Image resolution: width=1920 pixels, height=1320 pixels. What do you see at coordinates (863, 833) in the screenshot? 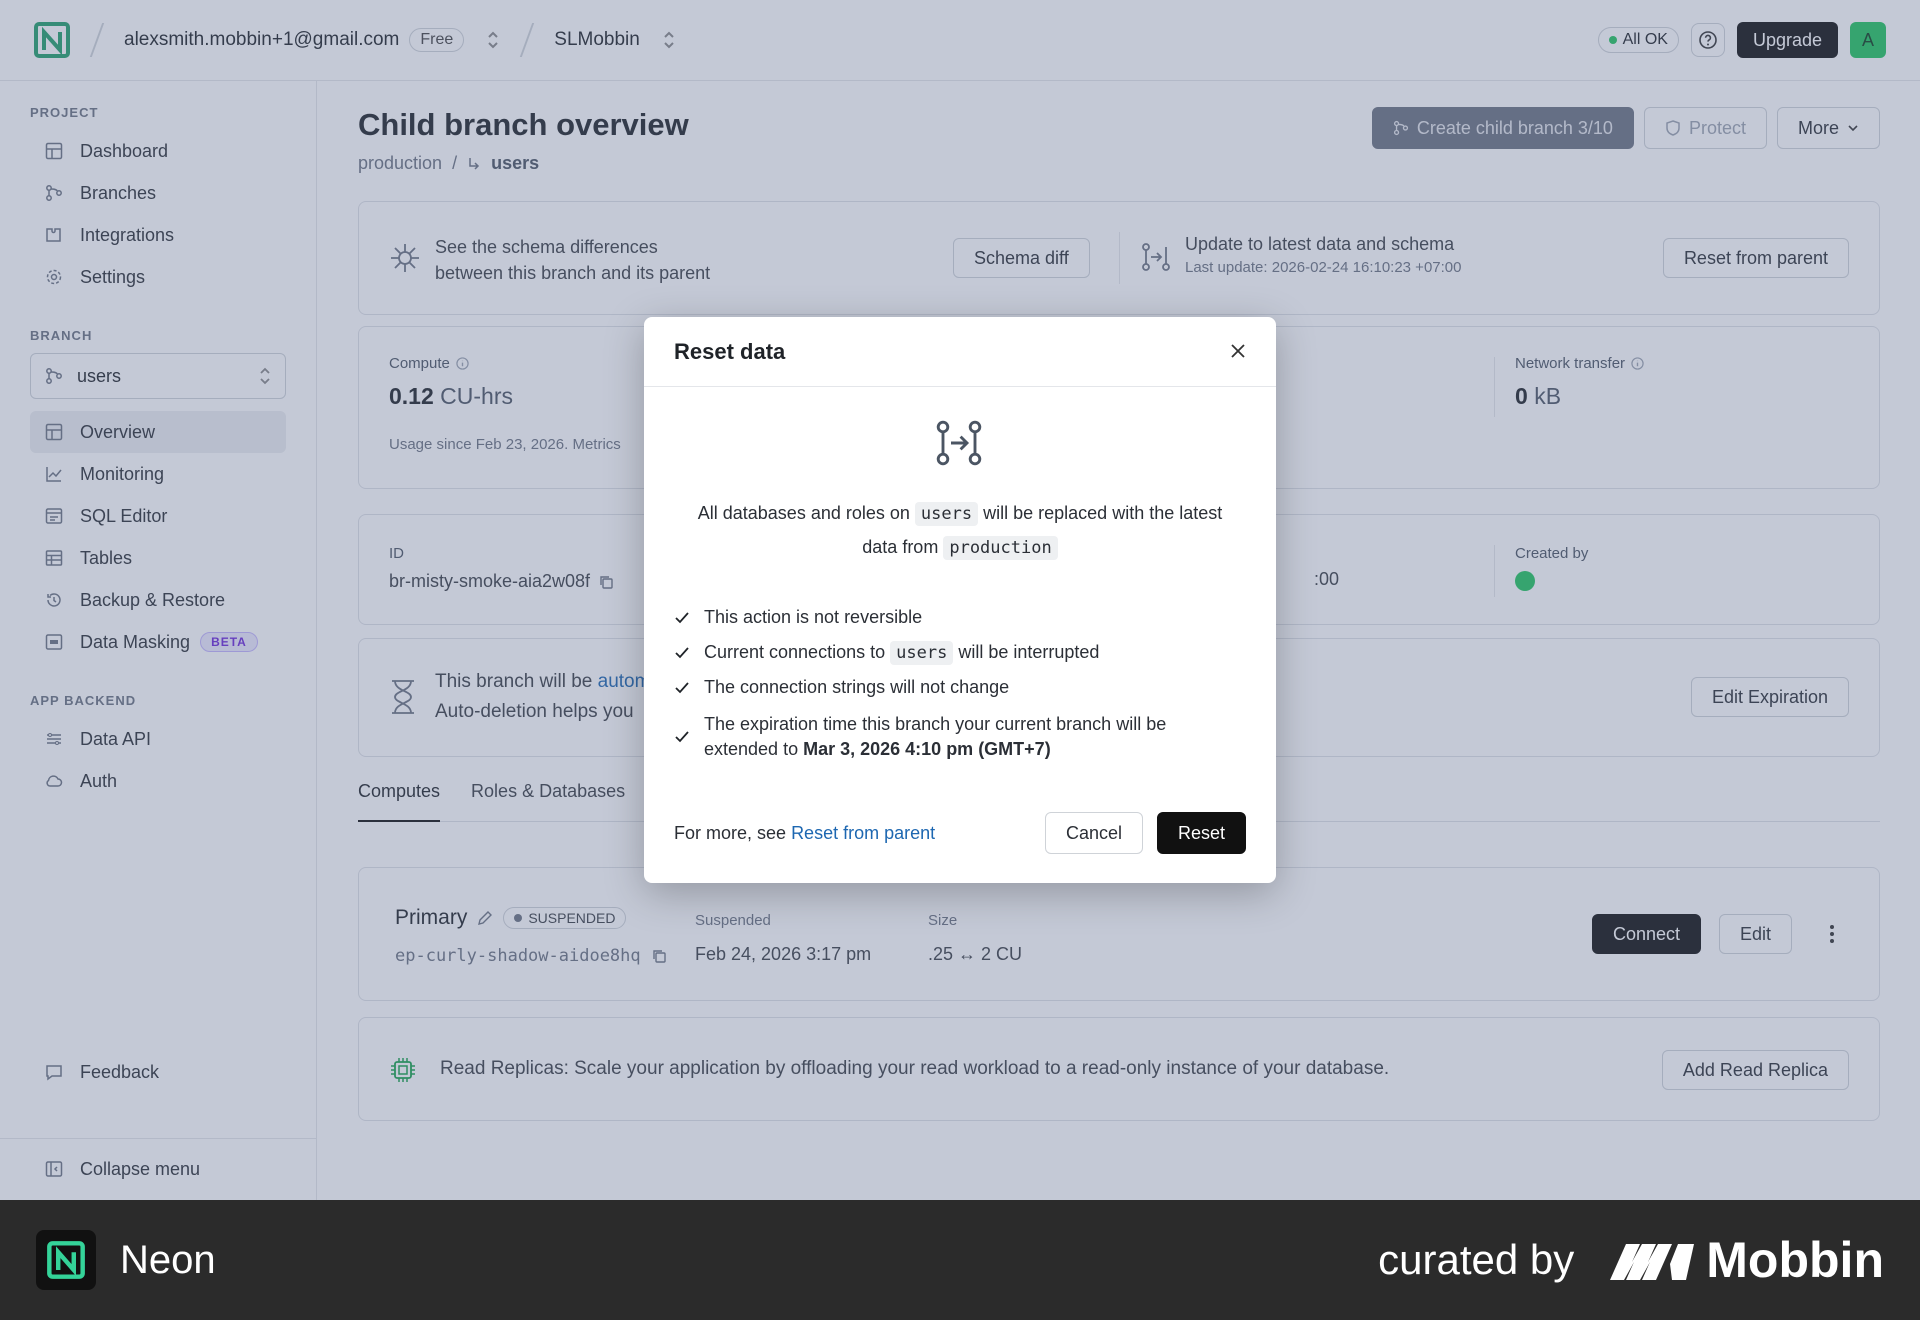
I see `reset-from-parent-link: Reset from parent` at bounding box center [863, 833].